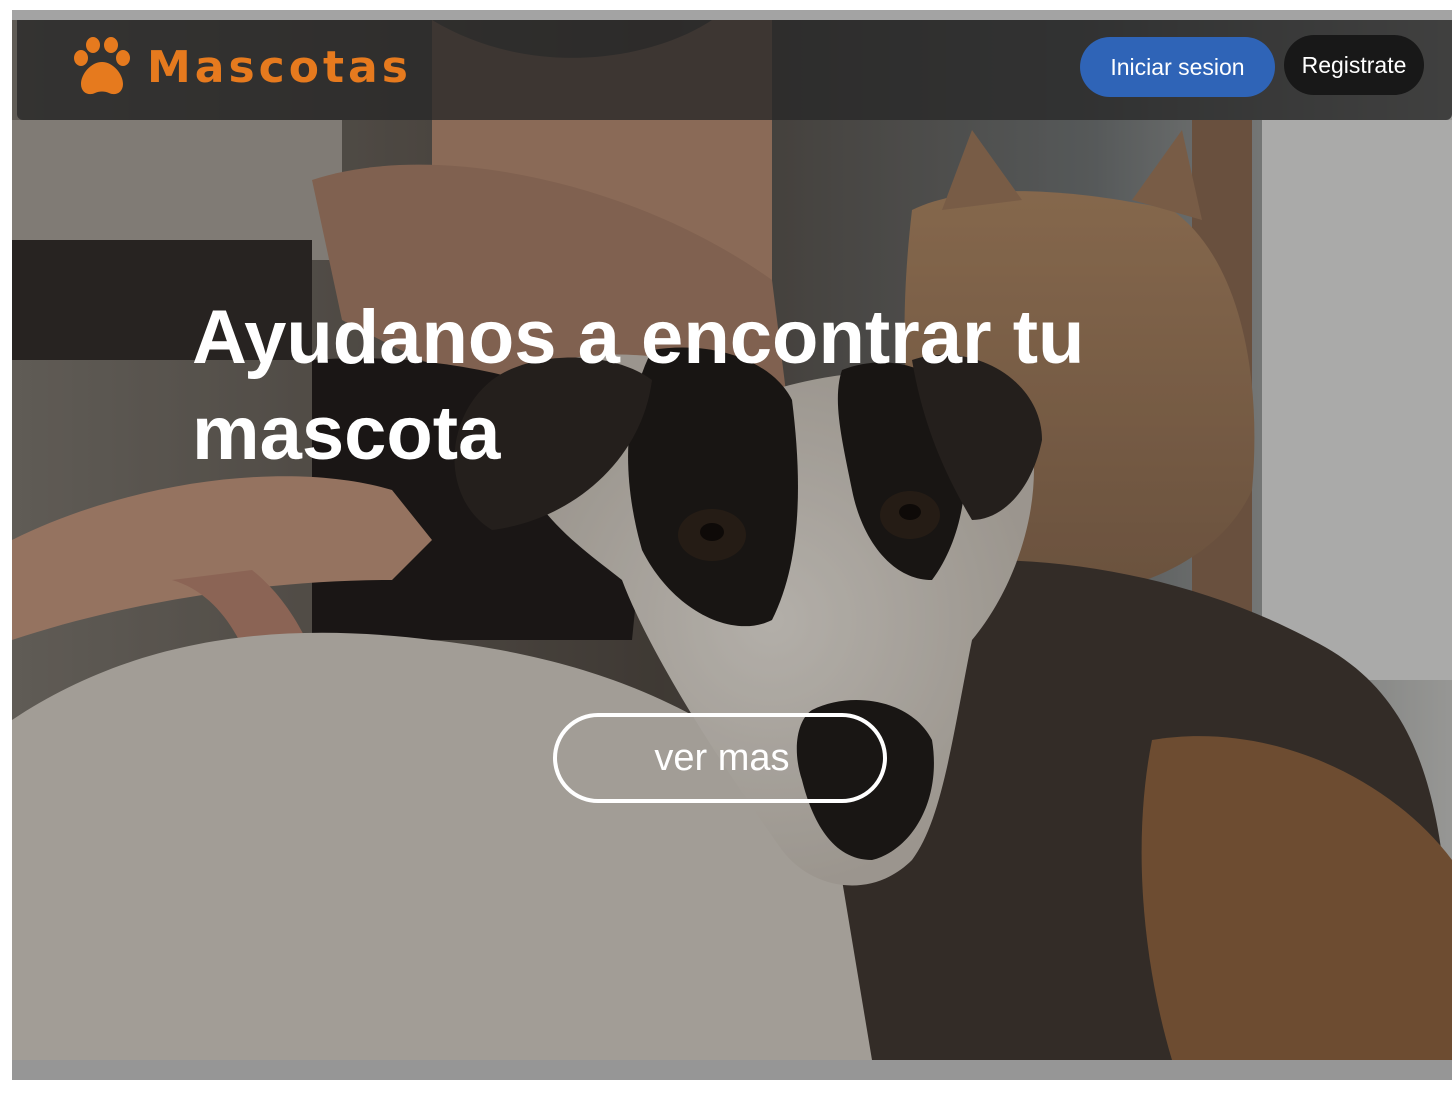 The image size is (1452, 1097). I want to click on brand-logo-link: Mascotas, so click(240, 67).